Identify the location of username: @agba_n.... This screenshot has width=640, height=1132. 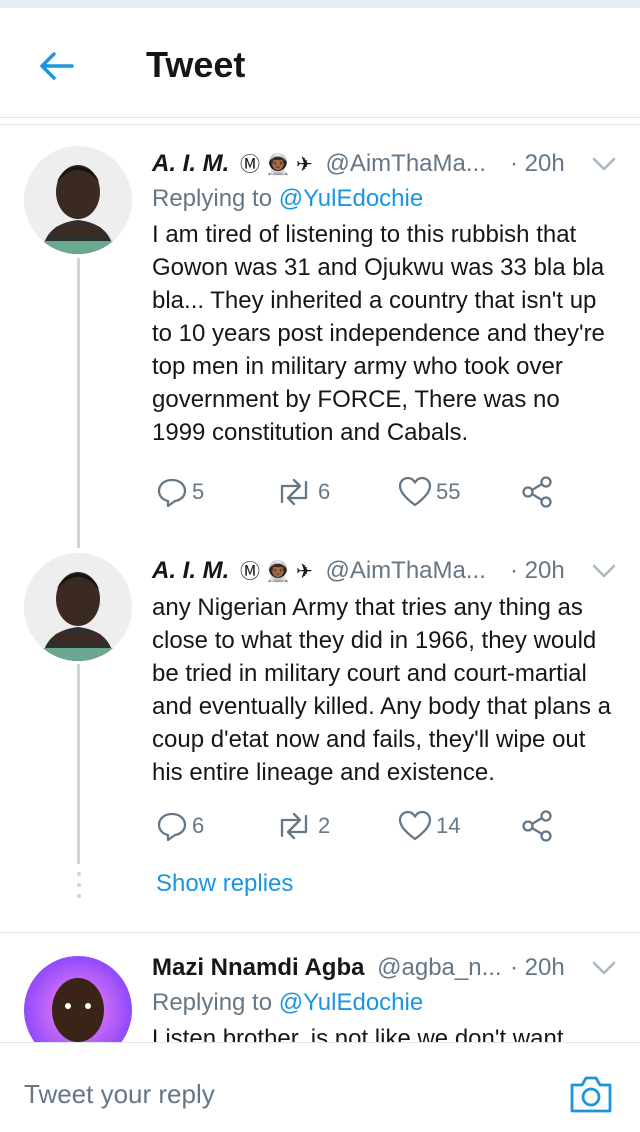
(439, 967).